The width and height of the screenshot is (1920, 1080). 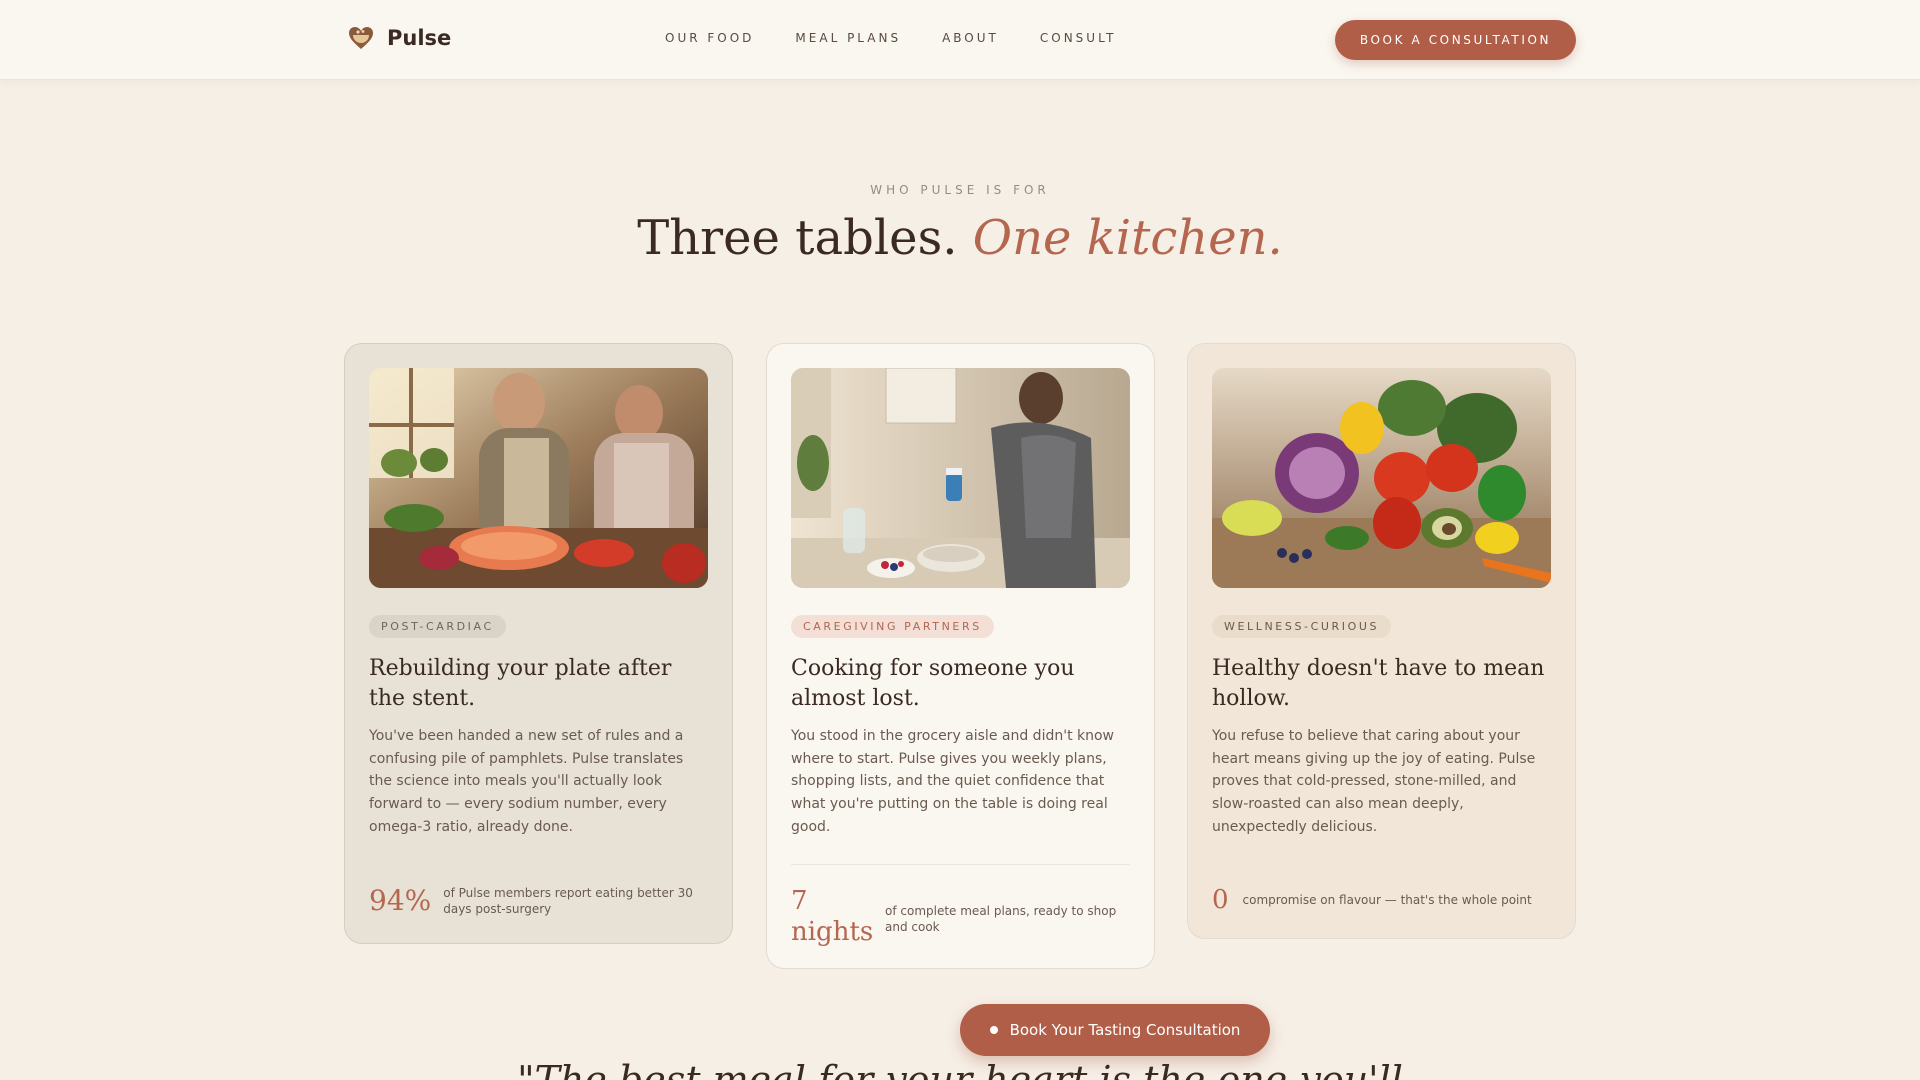 I want to click on card-title: Cooking for someone you almost lost., so click(x=933, y=683).